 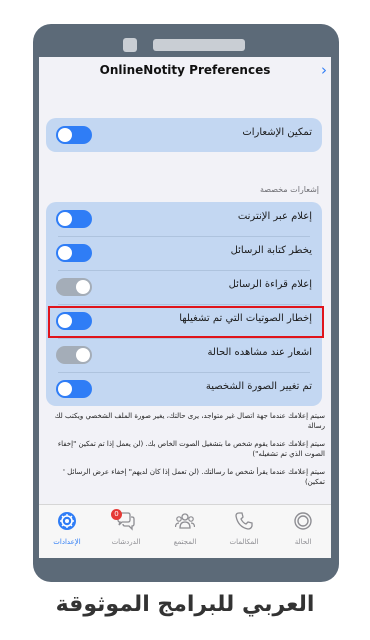 What do you see at coordinates (258, 386) in the screenshot?
I see `setting-label: تم تغيير الصورة الشخصية` at bounding box center [258, 386].